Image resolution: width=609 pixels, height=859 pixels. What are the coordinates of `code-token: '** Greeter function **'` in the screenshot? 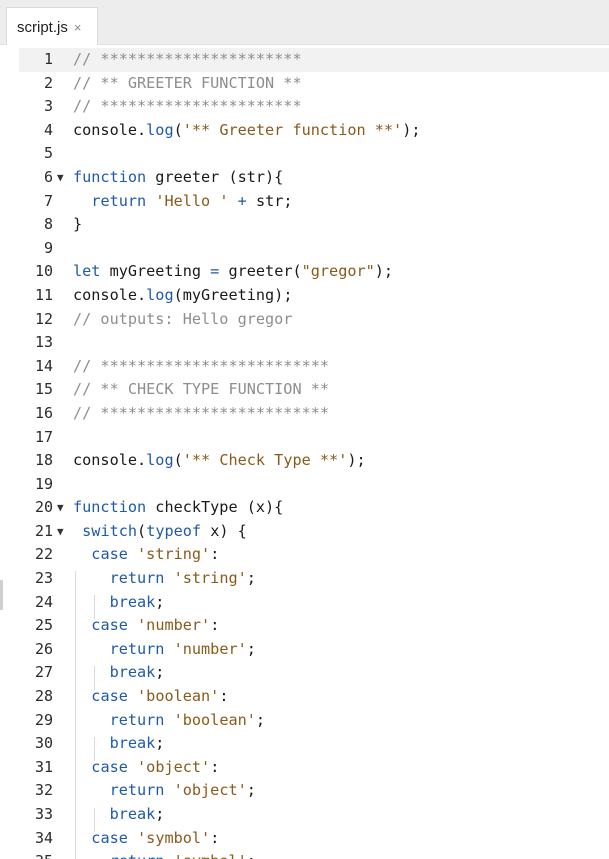 It's located at (292, 129).